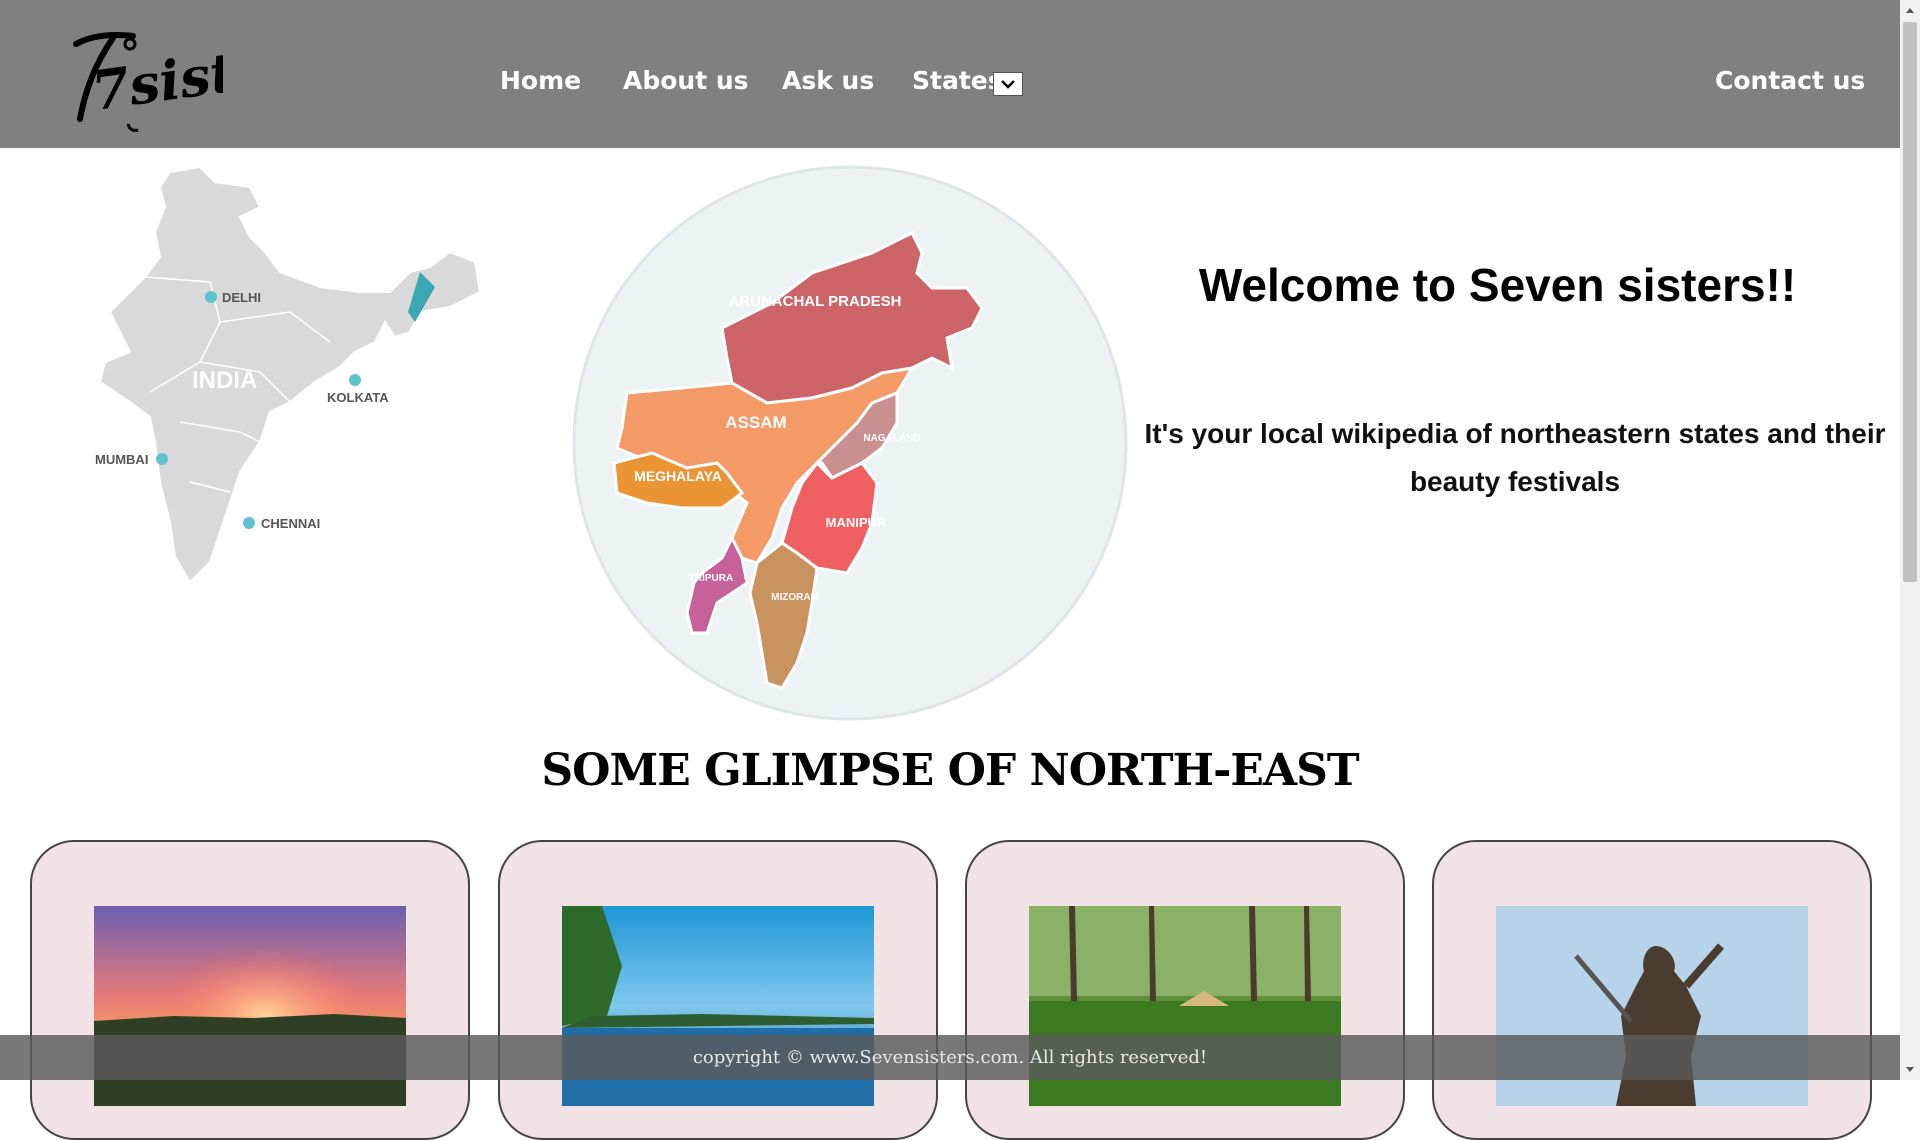 Image resolution: width=1920 pixels, height=1140 pixels. Describe the element at coordinates (290, 377) in the screenshot. I see `india-map: INDIA DELHI KOLKATA MUMBAI CHENNAI` at that location.